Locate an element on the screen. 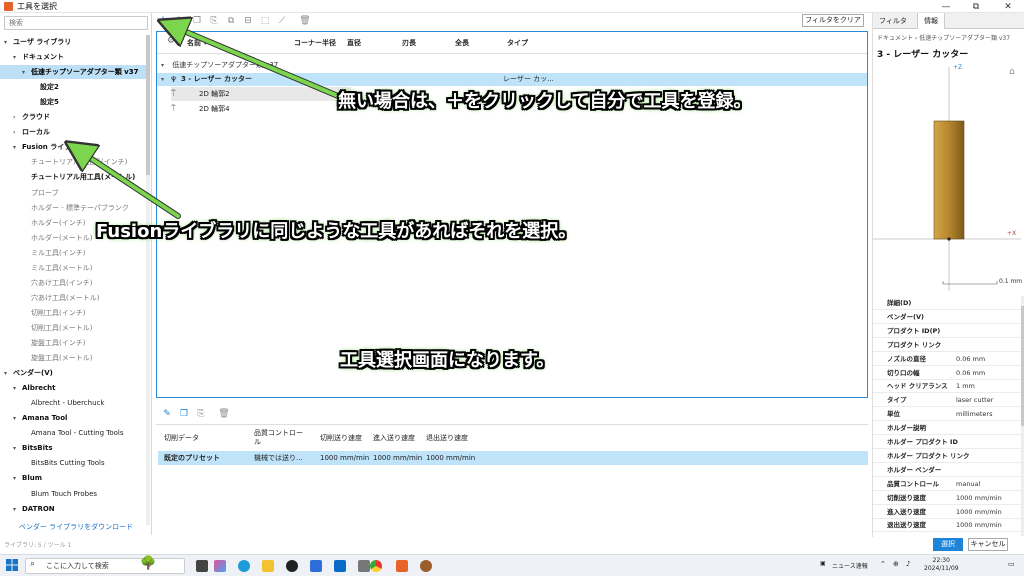 The image size is (1024, 576). annotation-tool-select-screen: 工具選択画面になります。 is located at coordinates (447, 360).